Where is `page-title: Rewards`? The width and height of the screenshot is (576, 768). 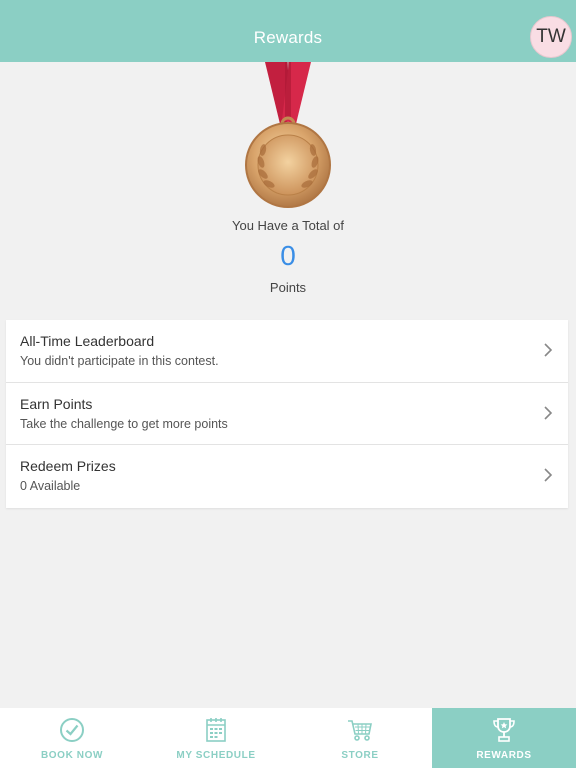 page-title: Rewards is located at coordinates (288, 37).